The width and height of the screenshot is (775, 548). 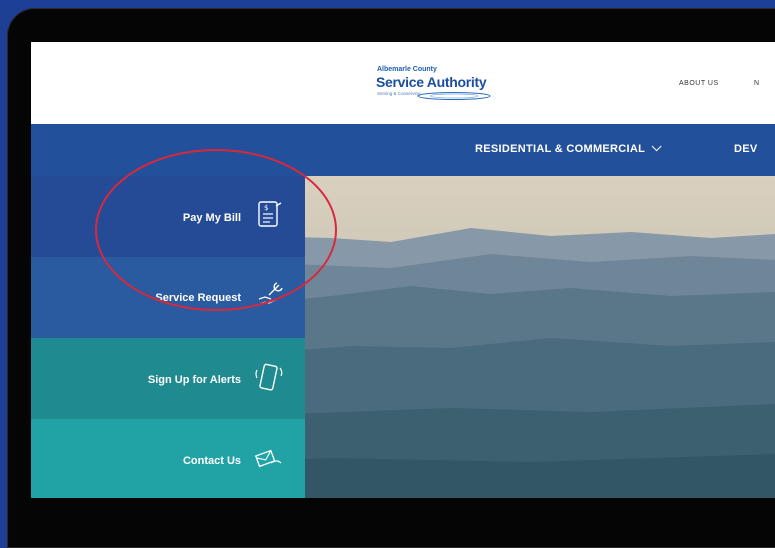 I want to click on logo-line1: Albemarle County, so click(x=407, y=69).